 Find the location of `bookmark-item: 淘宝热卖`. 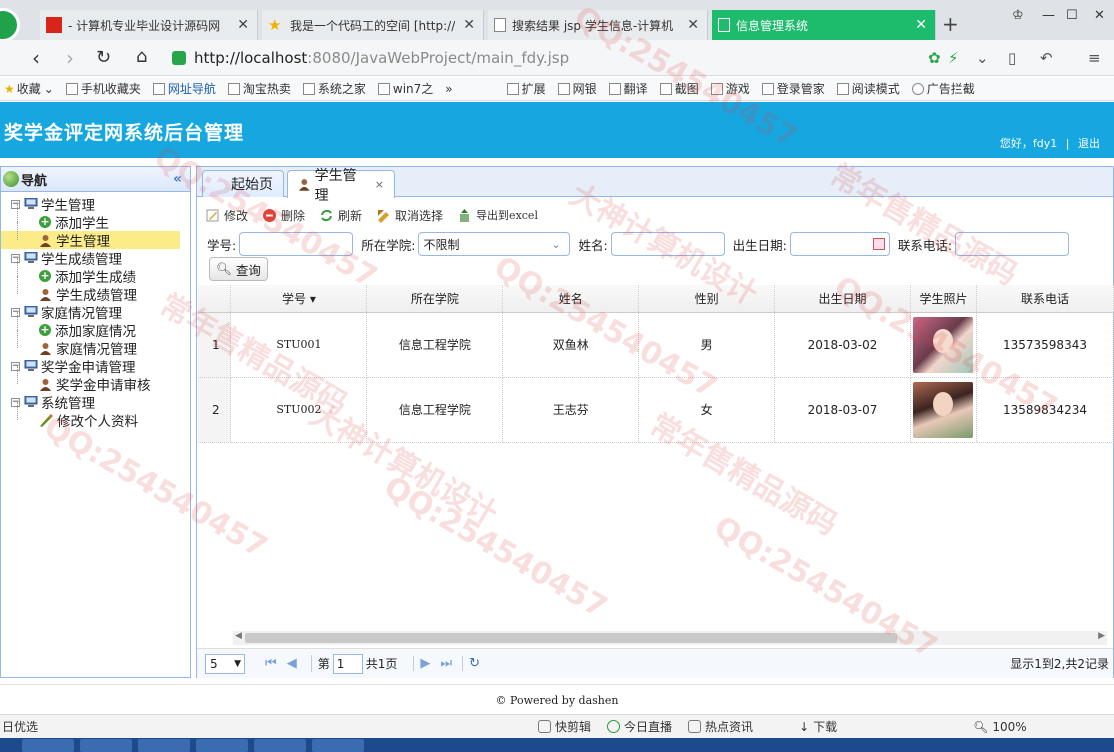

bookmark-item: 淘宝热卖 is located at coordinates (259, 88).